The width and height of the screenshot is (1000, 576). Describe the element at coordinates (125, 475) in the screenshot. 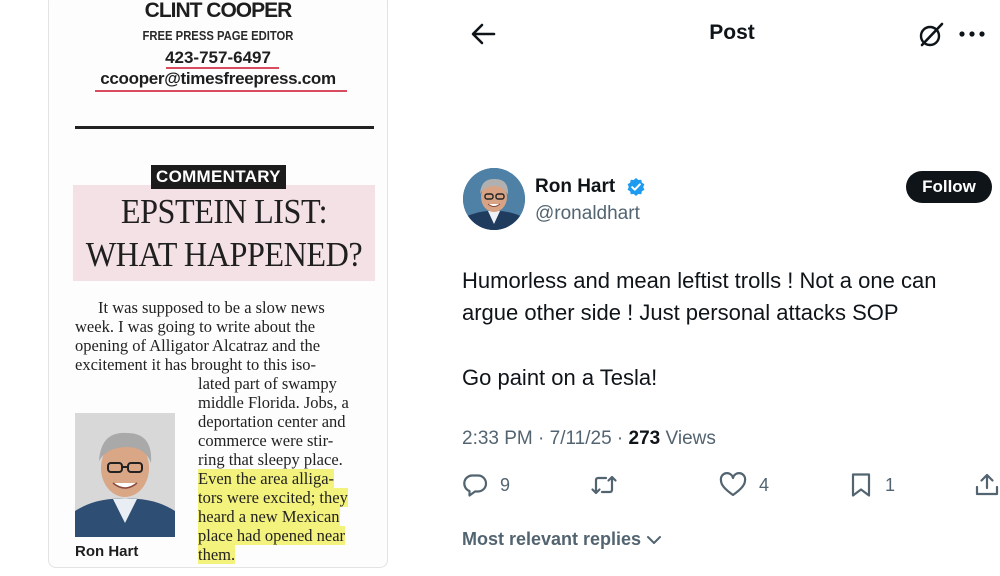

I see `author-photo` at that location.